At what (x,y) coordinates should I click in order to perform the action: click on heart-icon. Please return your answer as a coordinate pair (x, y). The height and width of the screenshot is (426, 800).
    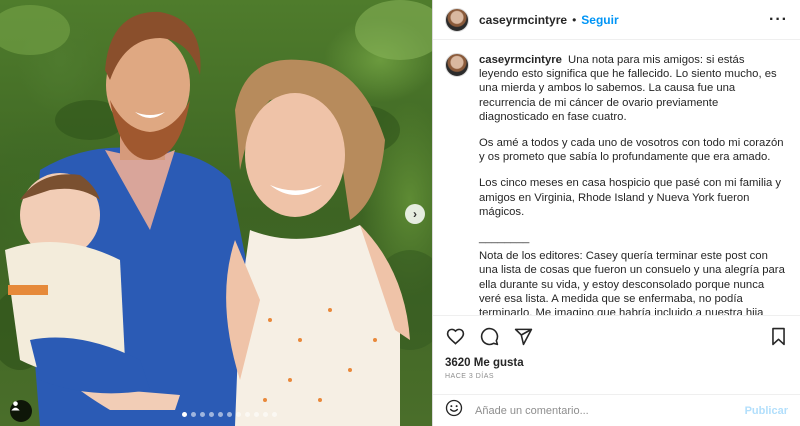
    Looking at the image, I should click on (455, 337).